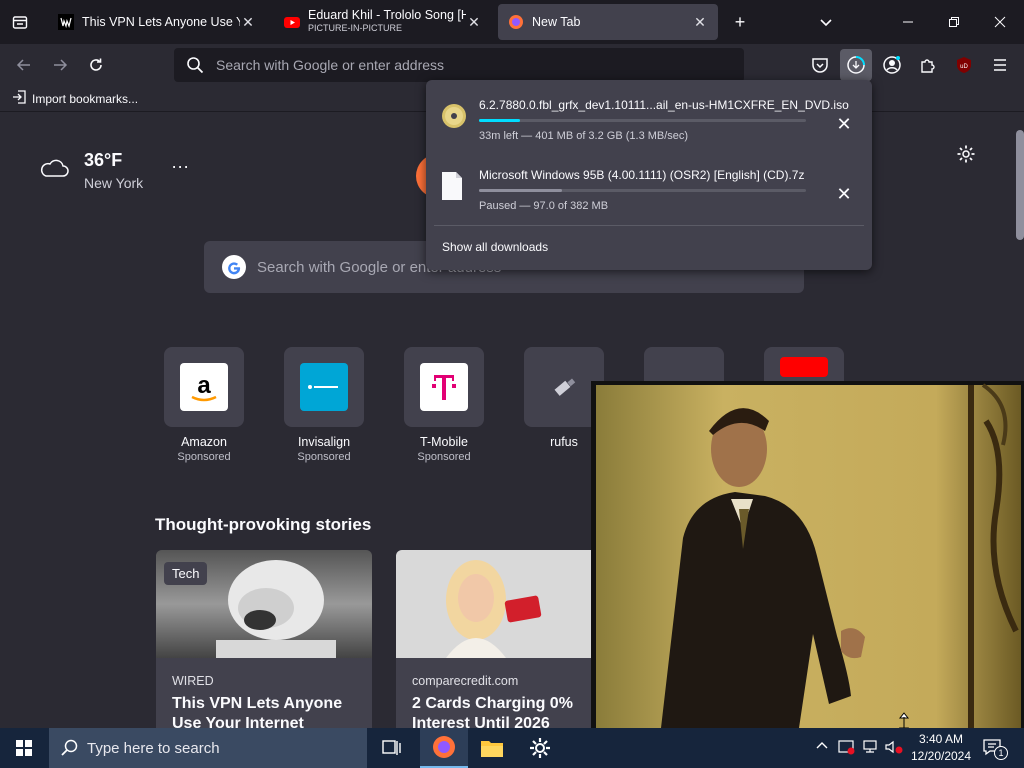 This screenshot has height=768, width=1024. Describe the element at coordinates (556, 22) in the screenshot. I see `tab-title: New Tab` at that location.